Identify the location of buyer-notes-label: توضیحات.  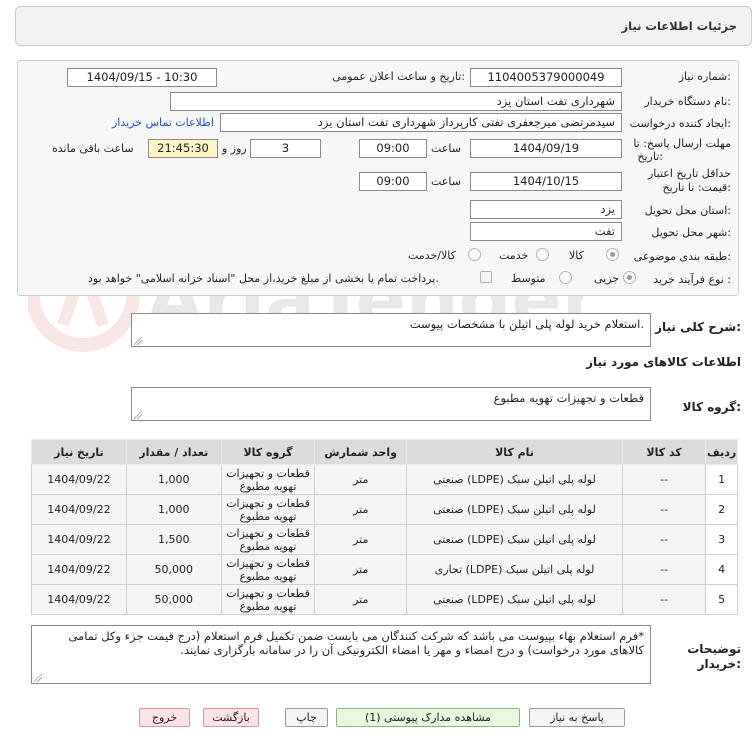
(714, 649).